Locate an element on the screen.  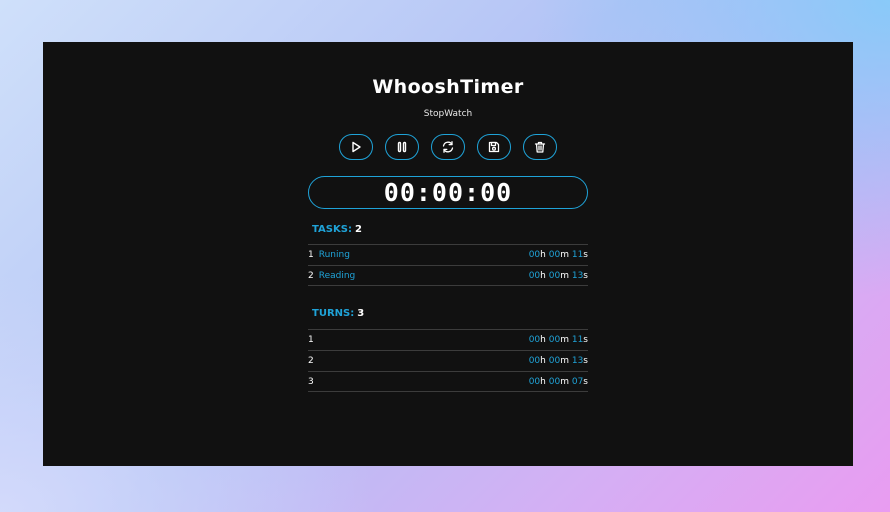
play-button is located at coordinates (356, 147).